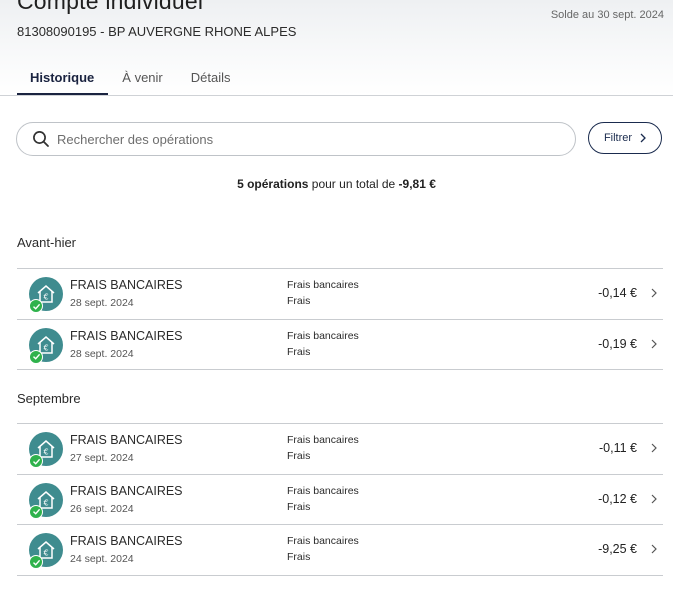  I want to click on group-title: Septembre, so click(49, 398).